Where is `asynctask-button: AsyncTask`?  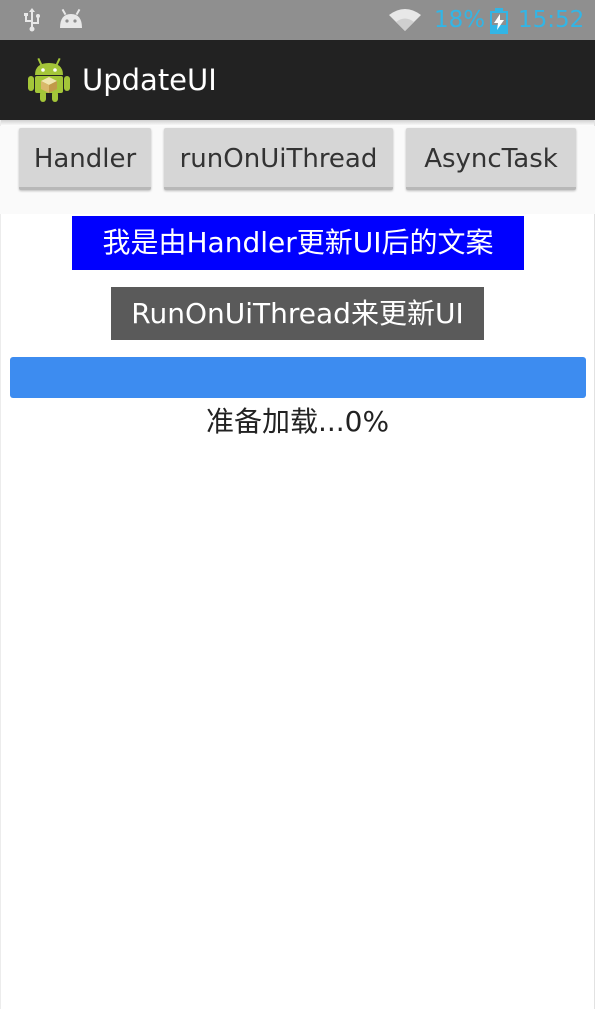
asynctask-button: AsyncTask is located at coordinates (491, 159).